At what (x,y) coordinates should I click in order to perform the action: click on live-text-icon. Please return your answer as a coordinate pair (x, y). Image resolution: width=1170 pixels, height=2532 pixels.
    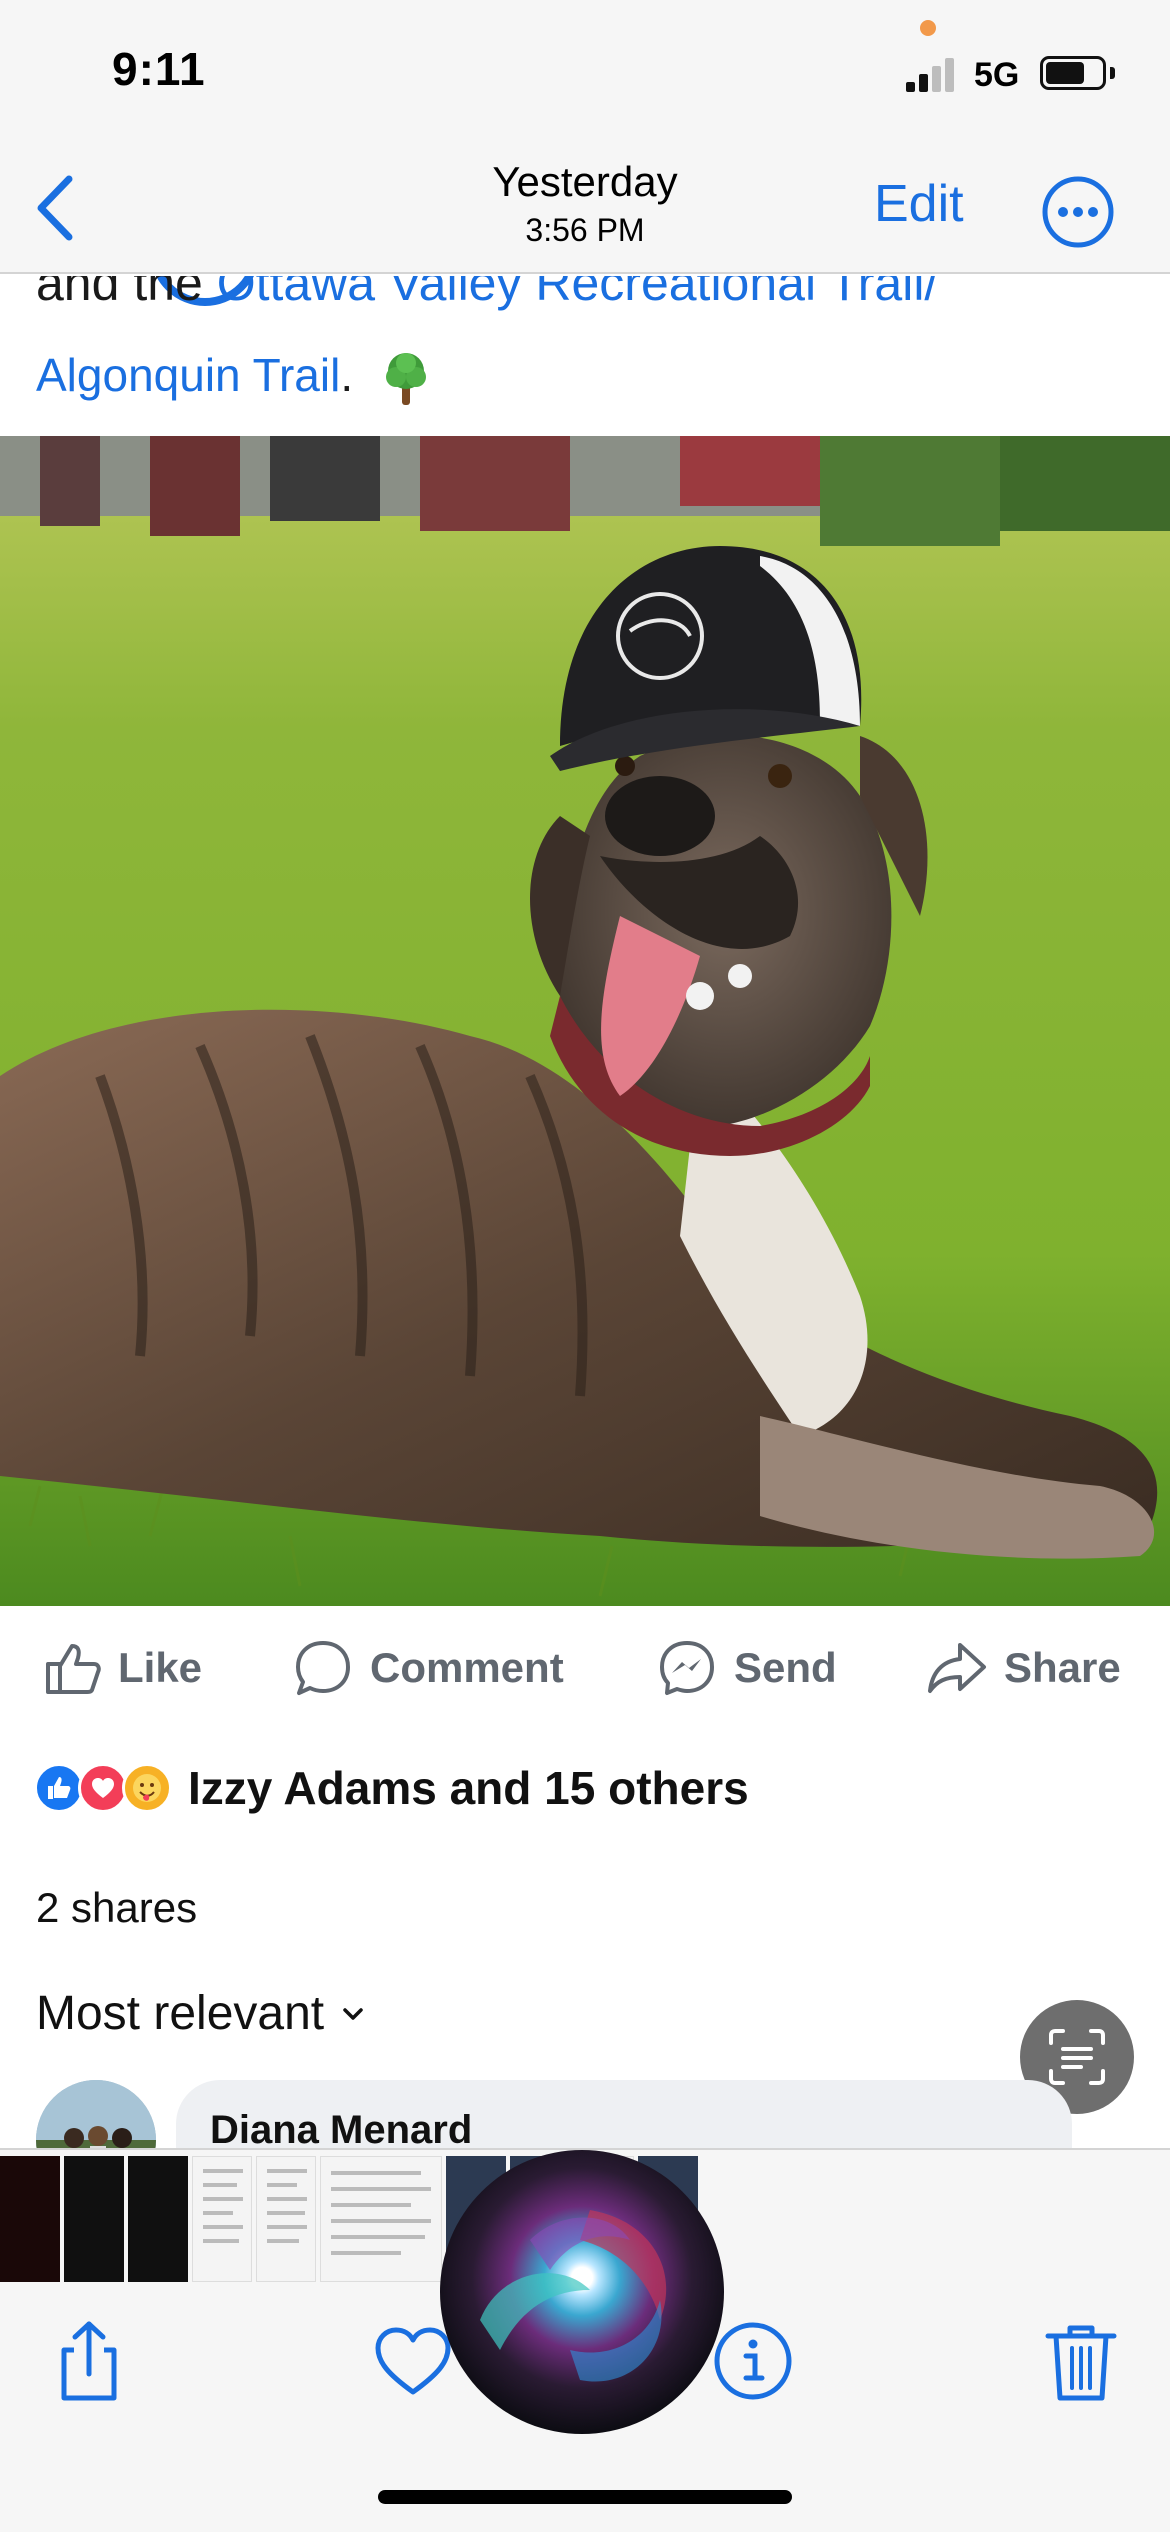
    Looking at the image, I should click on (1077, 2057).